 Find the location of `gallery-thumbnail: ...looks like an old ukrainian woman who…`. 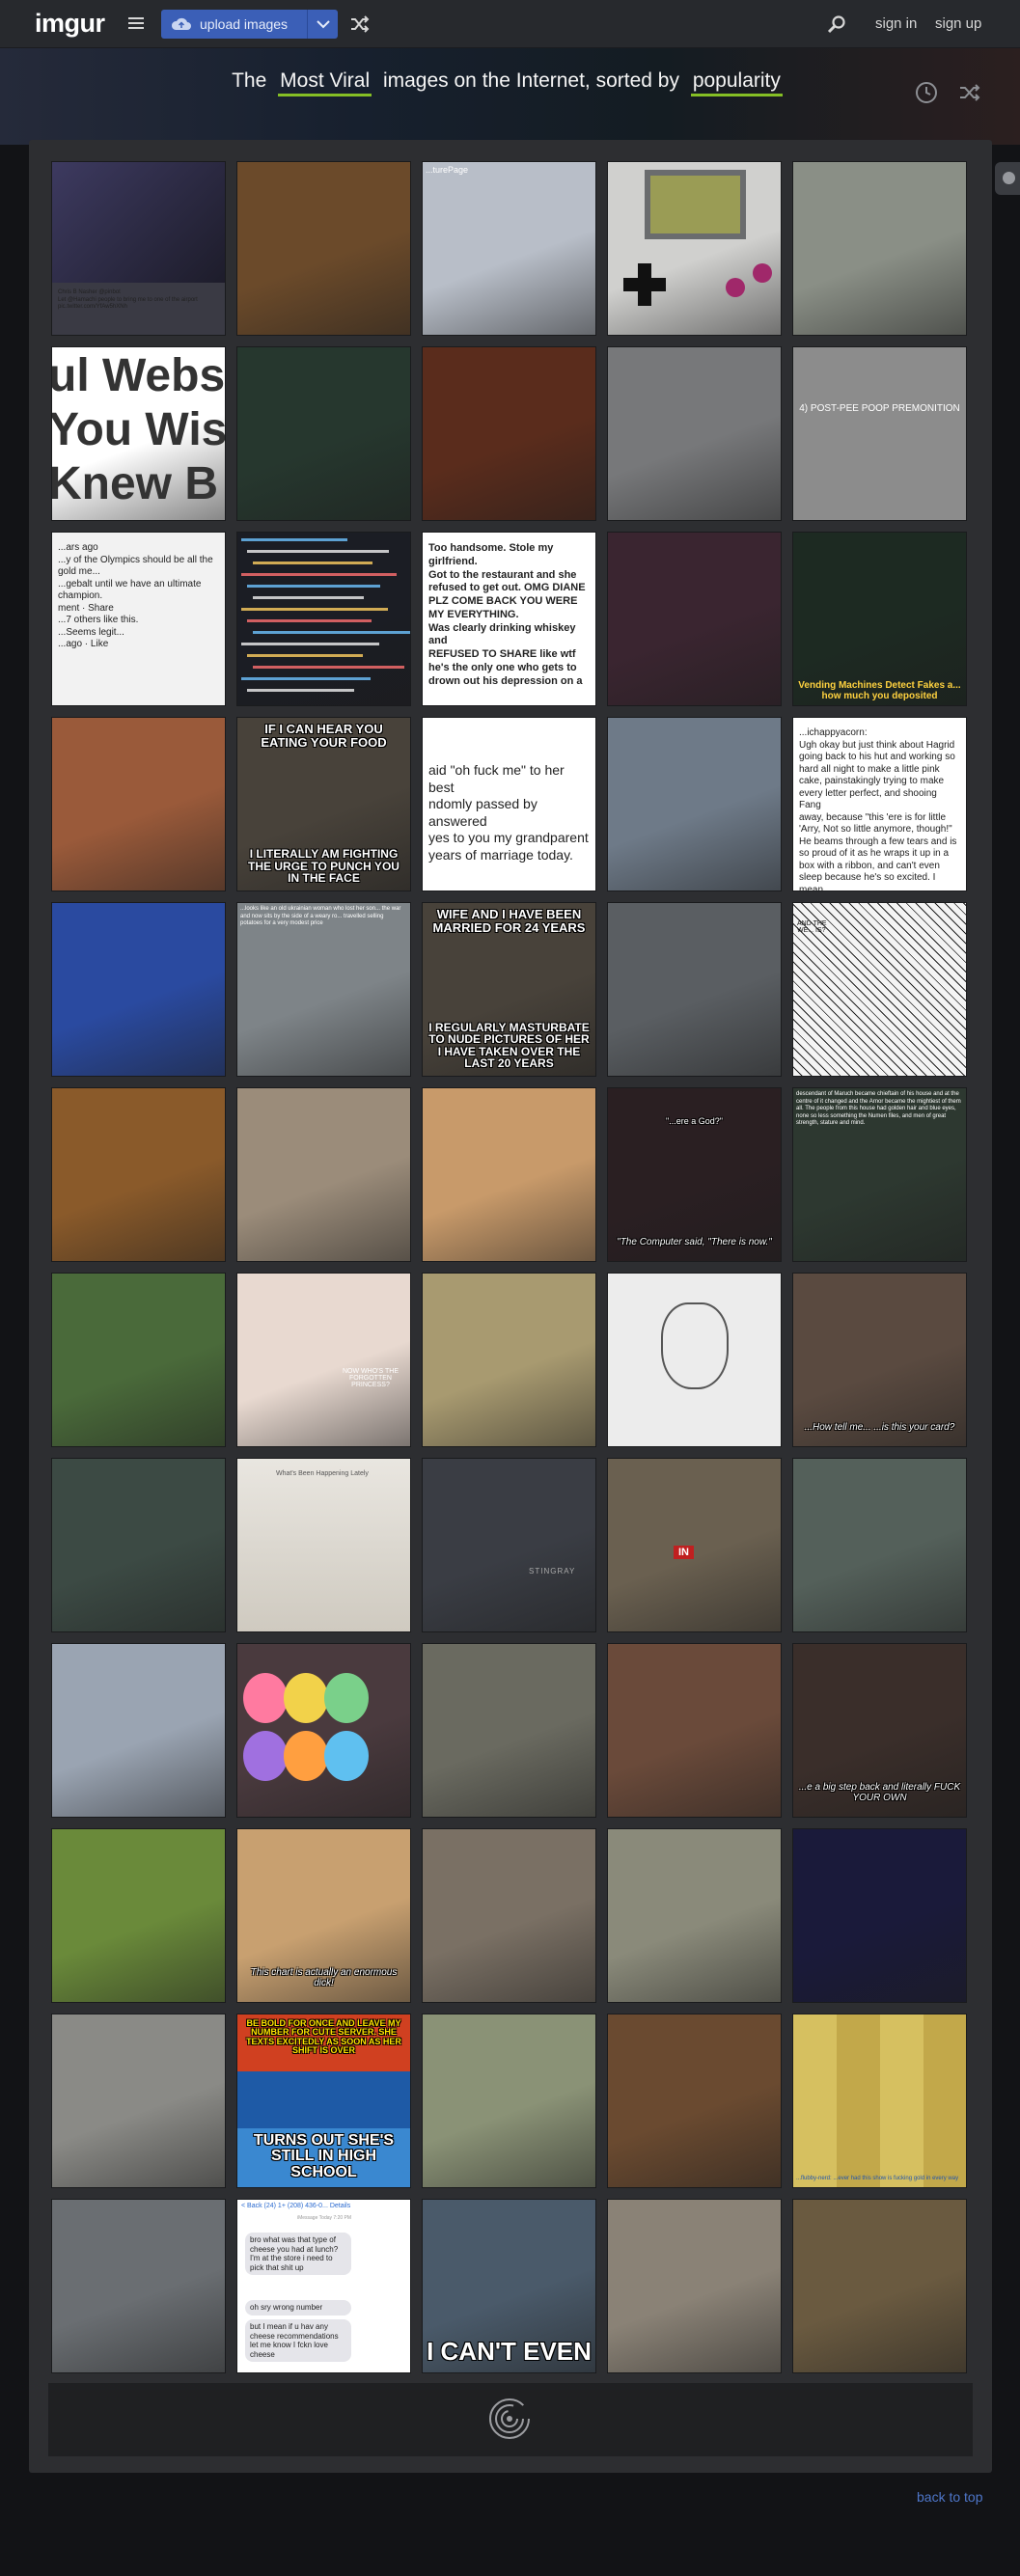

gallery-thumbnail: ...looks like an old ukrainian woman who… is located at coordinates (323, 989).